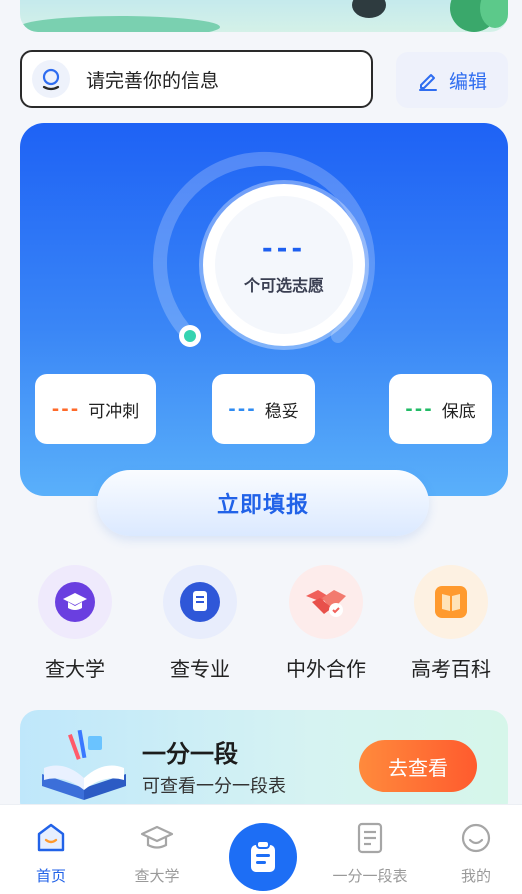 The width and height of the screenshot is (522, 894). What do you see at coordinates (200, 602) in the screenshot?
I see `bookmark-icon` at bounding box center [200, 602].